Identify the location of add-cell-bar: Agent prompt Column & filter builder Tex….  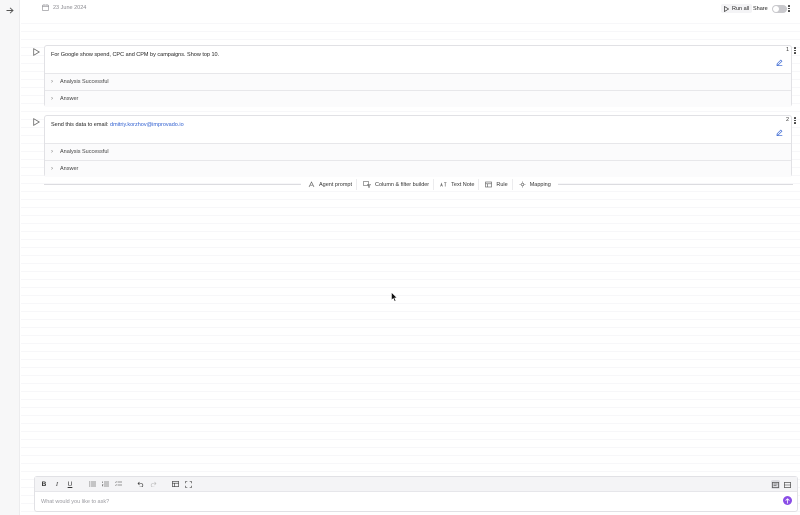
(429, 184).